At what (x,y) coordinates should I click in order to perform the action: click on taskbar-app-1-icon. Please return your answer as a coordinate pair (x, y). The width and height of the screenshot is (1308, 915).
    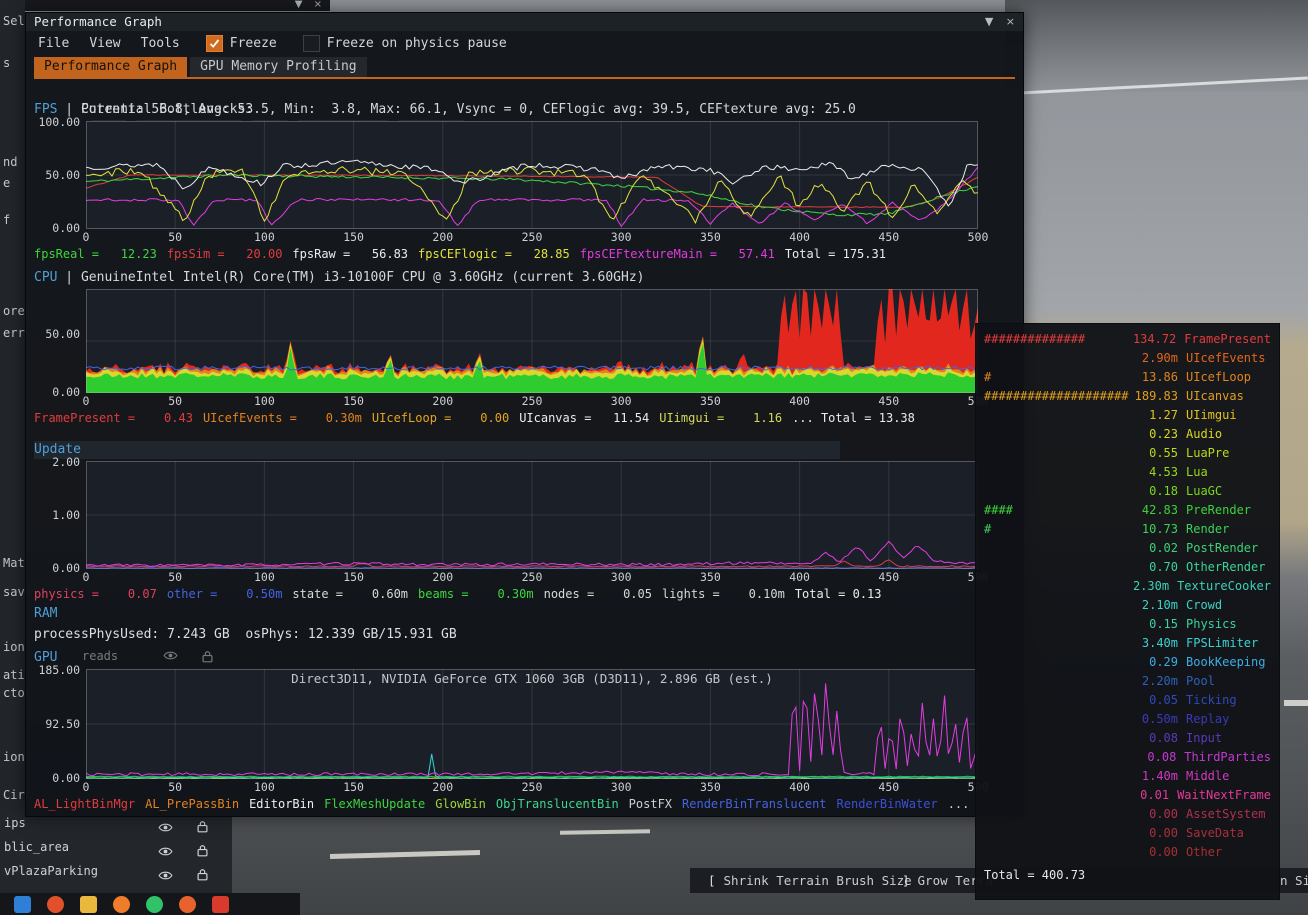
    Looking at the image, I should click on (22, 904).